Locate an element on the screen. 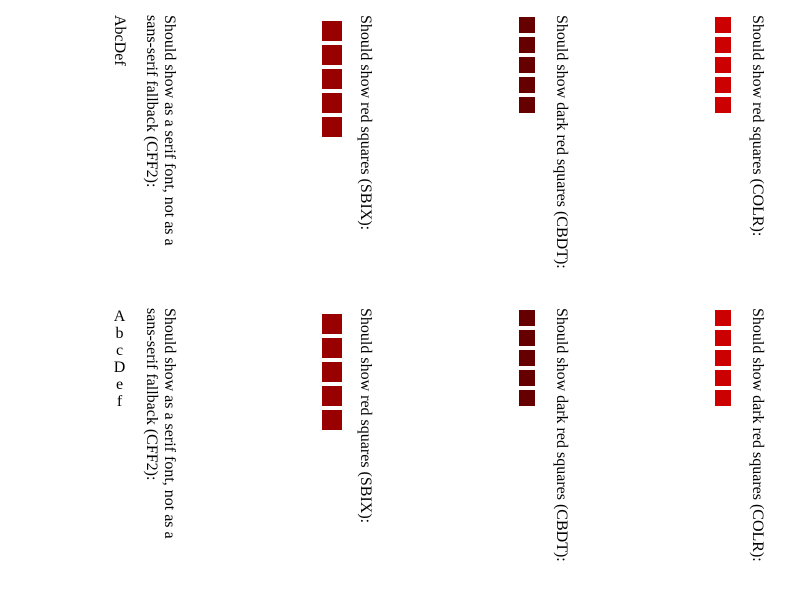  colr-label: Should show red squares (COLR): is located at coordinates (757, 126).